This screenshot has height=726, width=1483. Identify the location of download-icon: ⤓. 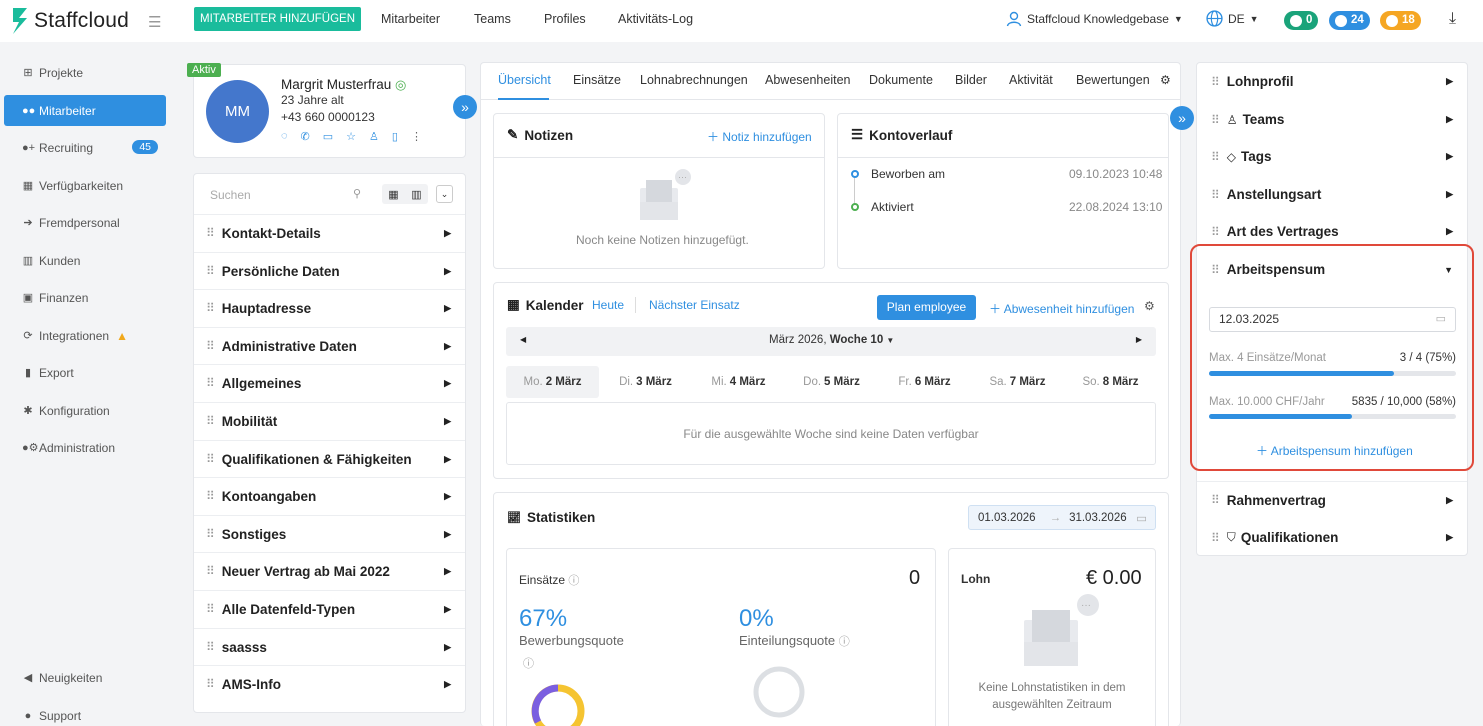
(1452, 19).